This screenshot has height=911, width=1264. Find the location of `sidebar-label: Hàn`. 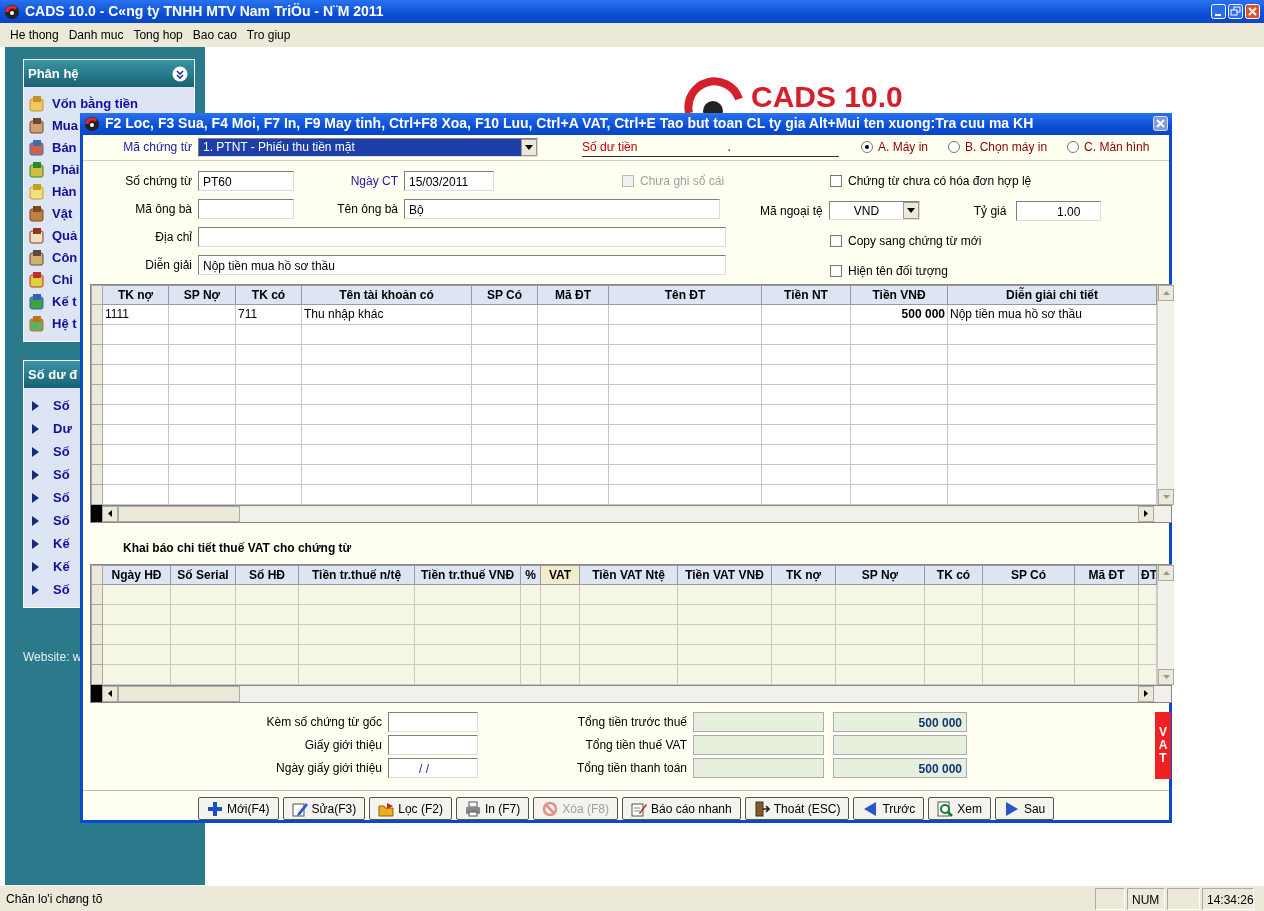

sidebar-label: Hàn is located at coordinates (64, 192).